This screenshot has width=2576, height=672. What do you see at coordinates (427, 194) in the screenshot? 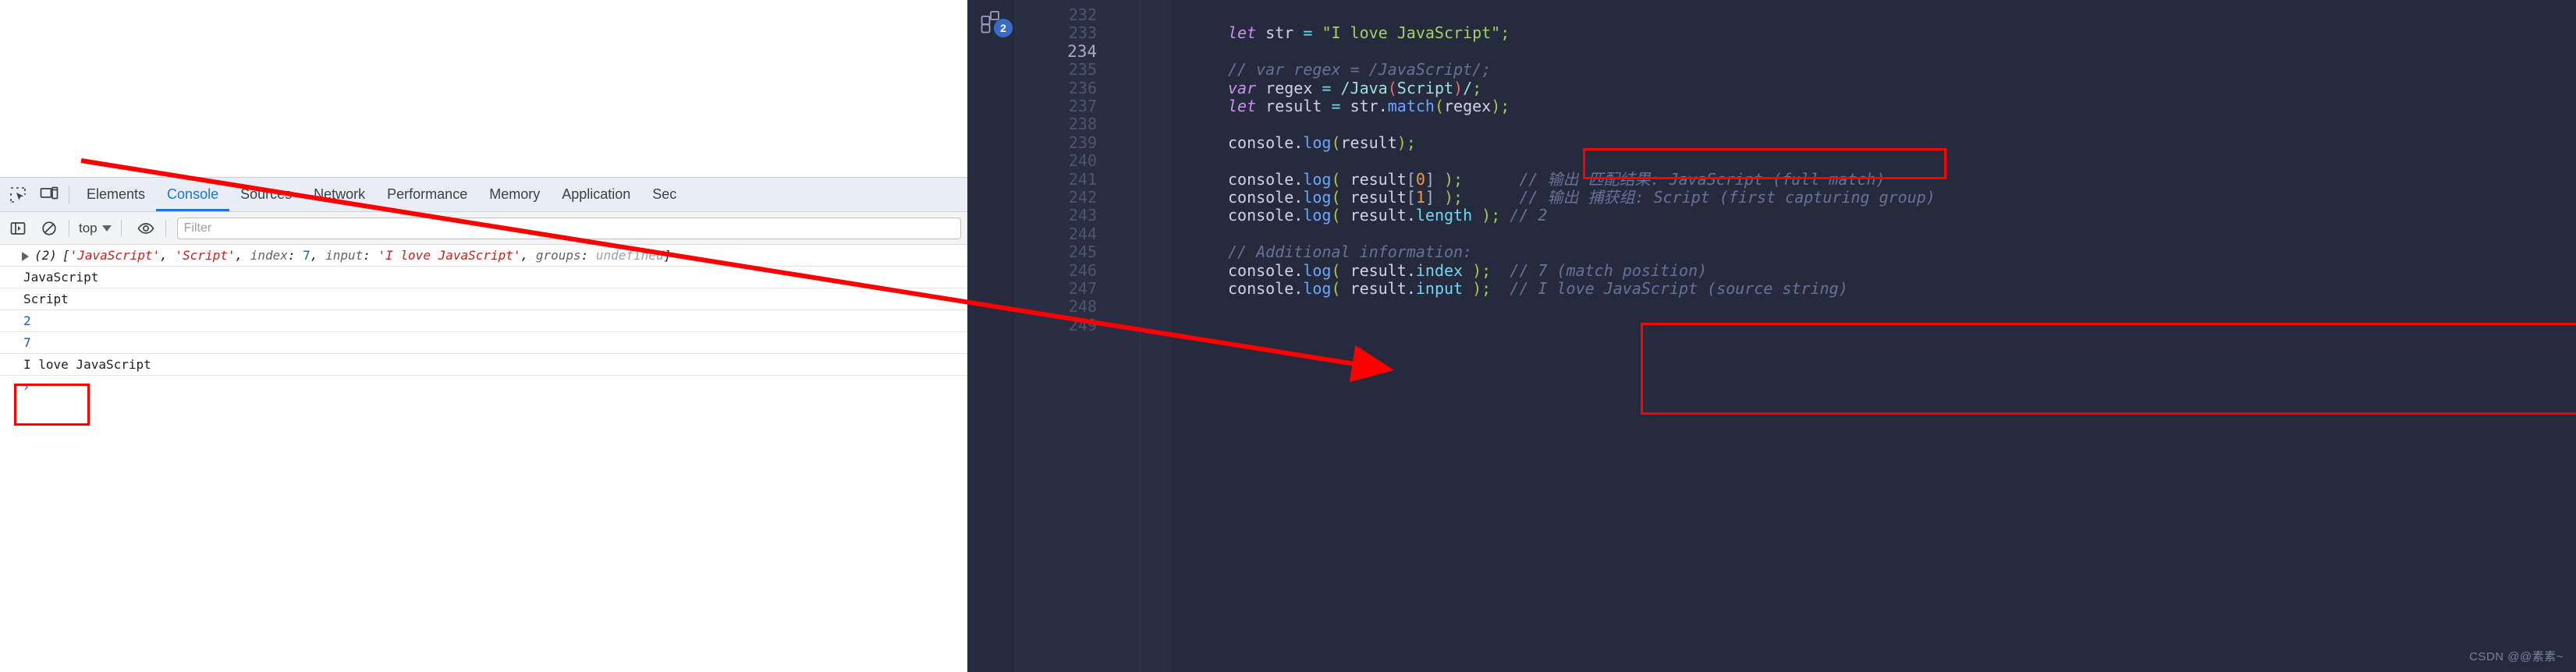
I see `tab-performance: Performance` at bounding box center [427, 194].